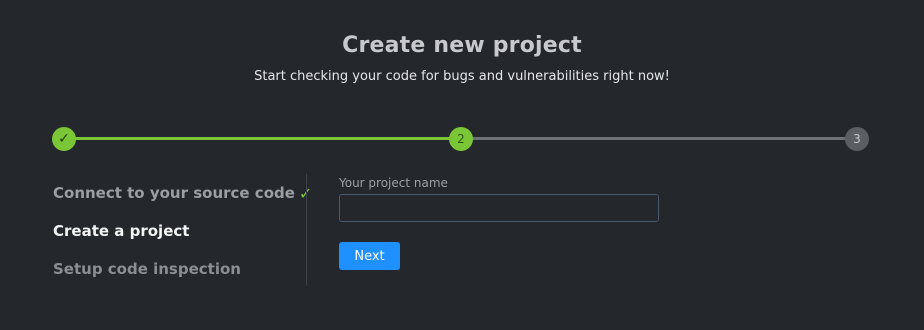 This screenshot has width=924, height=330. I want to click on step-setup-inspection-label: Setup code inspection, so click(147, 269).